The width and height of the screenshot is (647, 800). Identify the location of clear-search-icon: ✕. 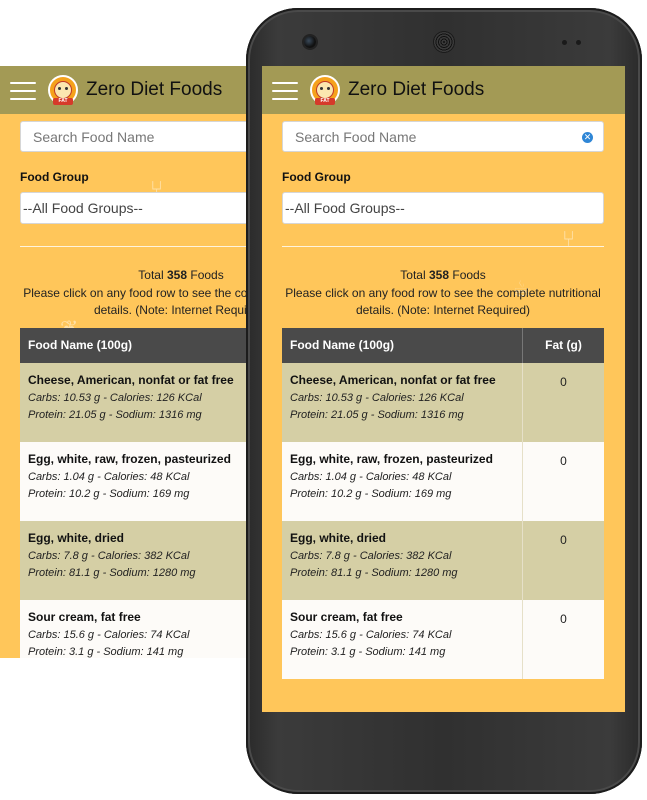
(587, 137).